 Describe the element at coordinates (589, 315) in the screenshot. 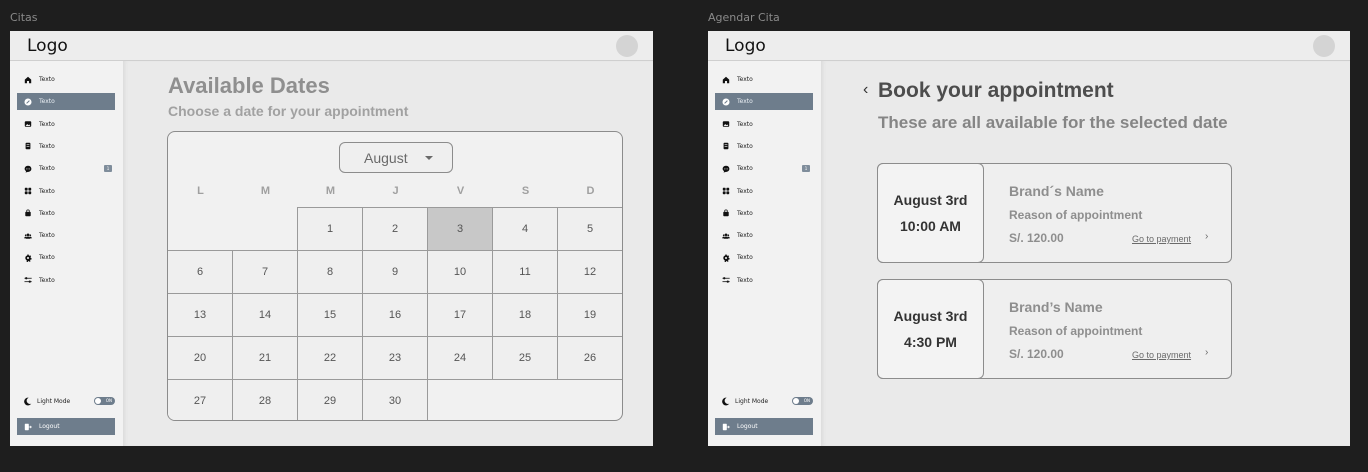

I see `calendar-day: 19` at that location.